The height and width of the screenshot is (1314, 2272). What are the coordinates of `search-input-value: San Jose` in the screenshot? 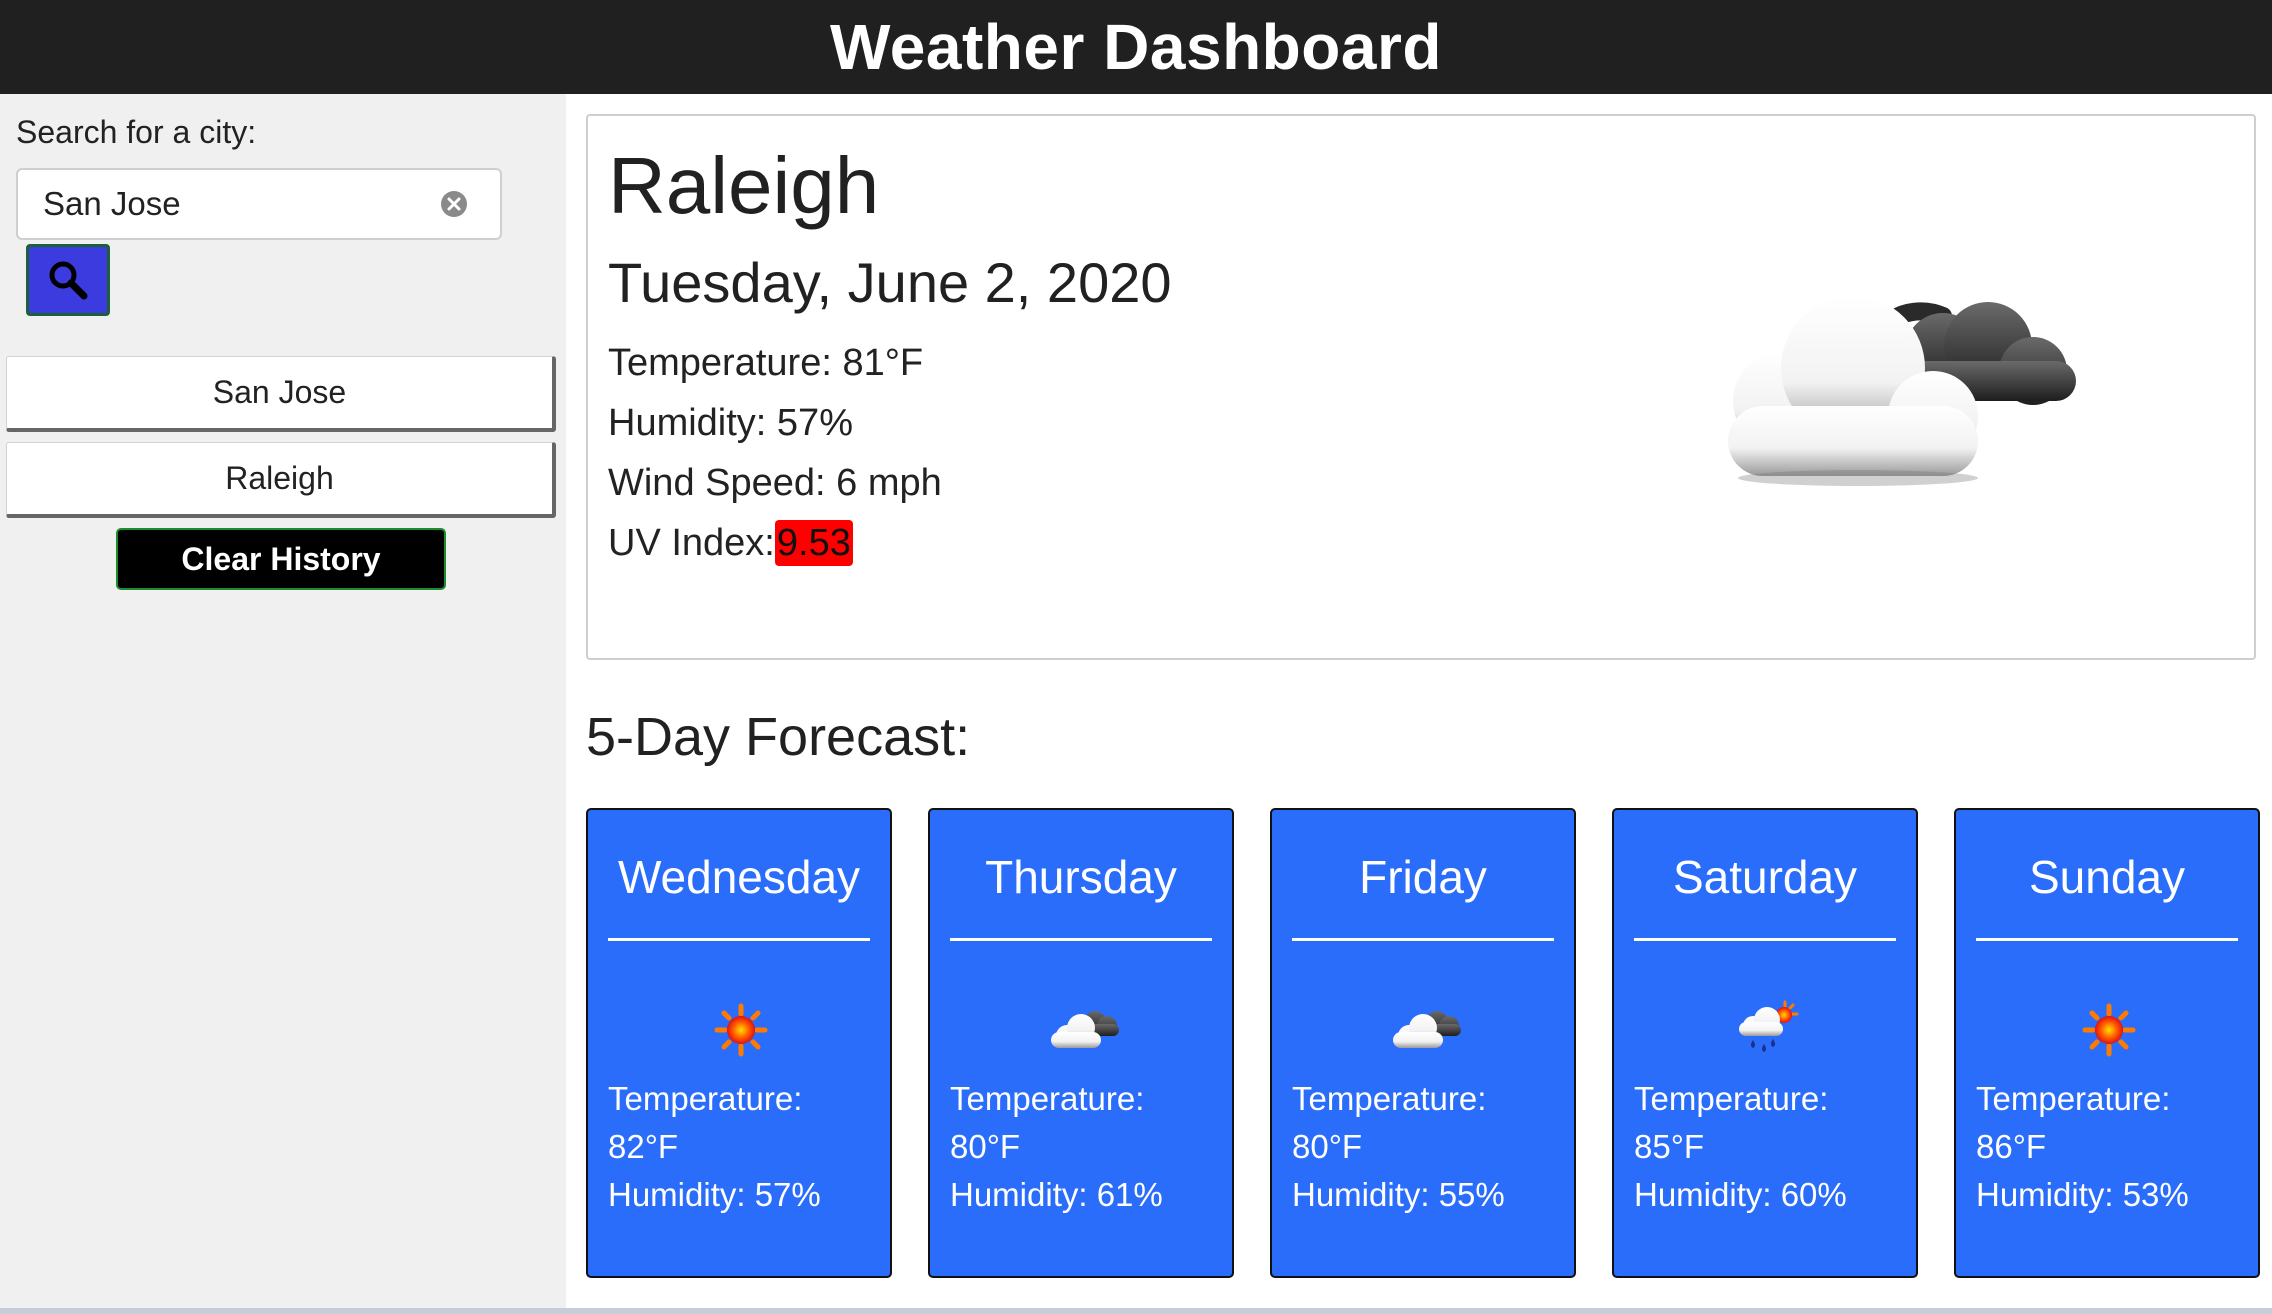 It's located at (226, 204).